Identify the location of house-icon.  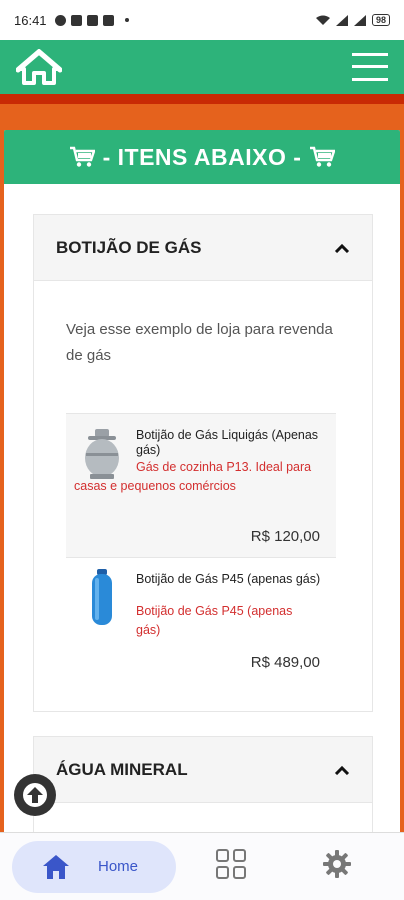
(39, 67).